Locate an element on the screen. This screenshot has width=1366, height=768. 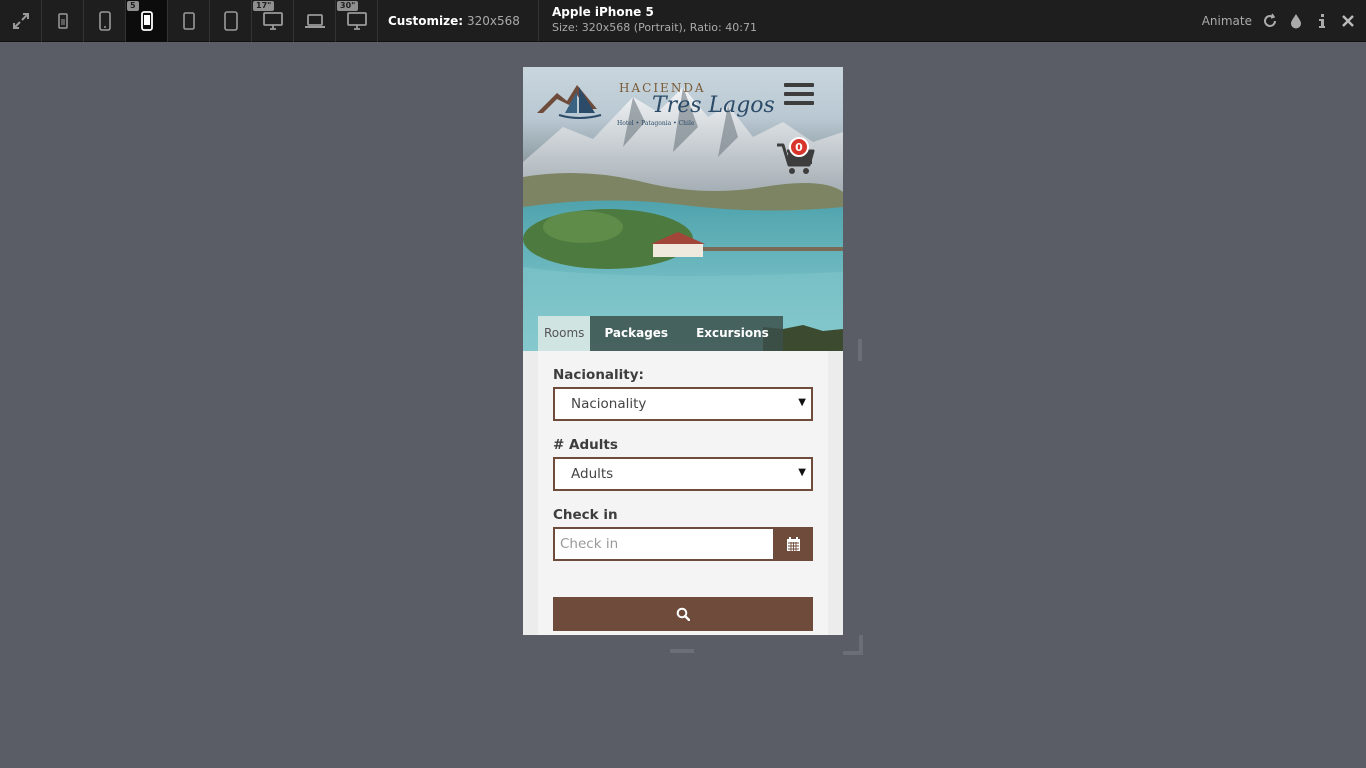
close-button is located at coordinates (1348, 21).